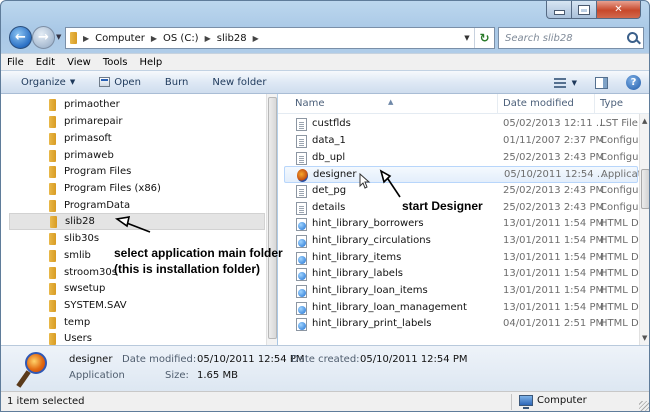 Image resolution: width=650 pixels, height=412 pixels. Describe the element at coordinates (559, 82) in the screenshot. I see `change-view-icon` at that location.